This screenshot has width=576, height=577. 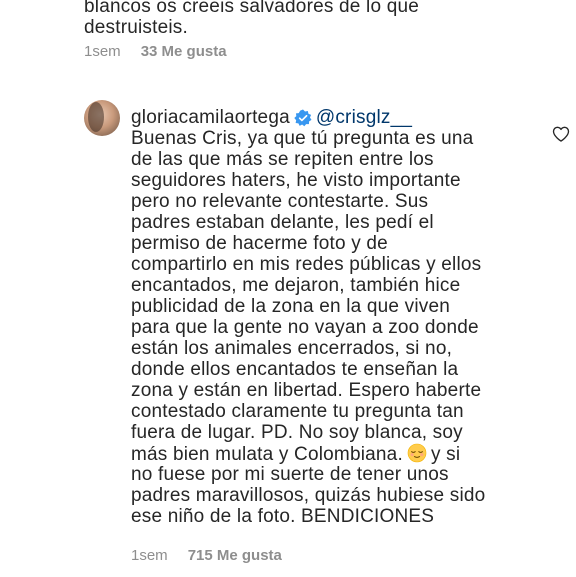 What do you see at coordinates (295, 369) in the screenshot?
I see `comment-line: donde ellos encantados te enseñan la` at bounding box center [295, 369].